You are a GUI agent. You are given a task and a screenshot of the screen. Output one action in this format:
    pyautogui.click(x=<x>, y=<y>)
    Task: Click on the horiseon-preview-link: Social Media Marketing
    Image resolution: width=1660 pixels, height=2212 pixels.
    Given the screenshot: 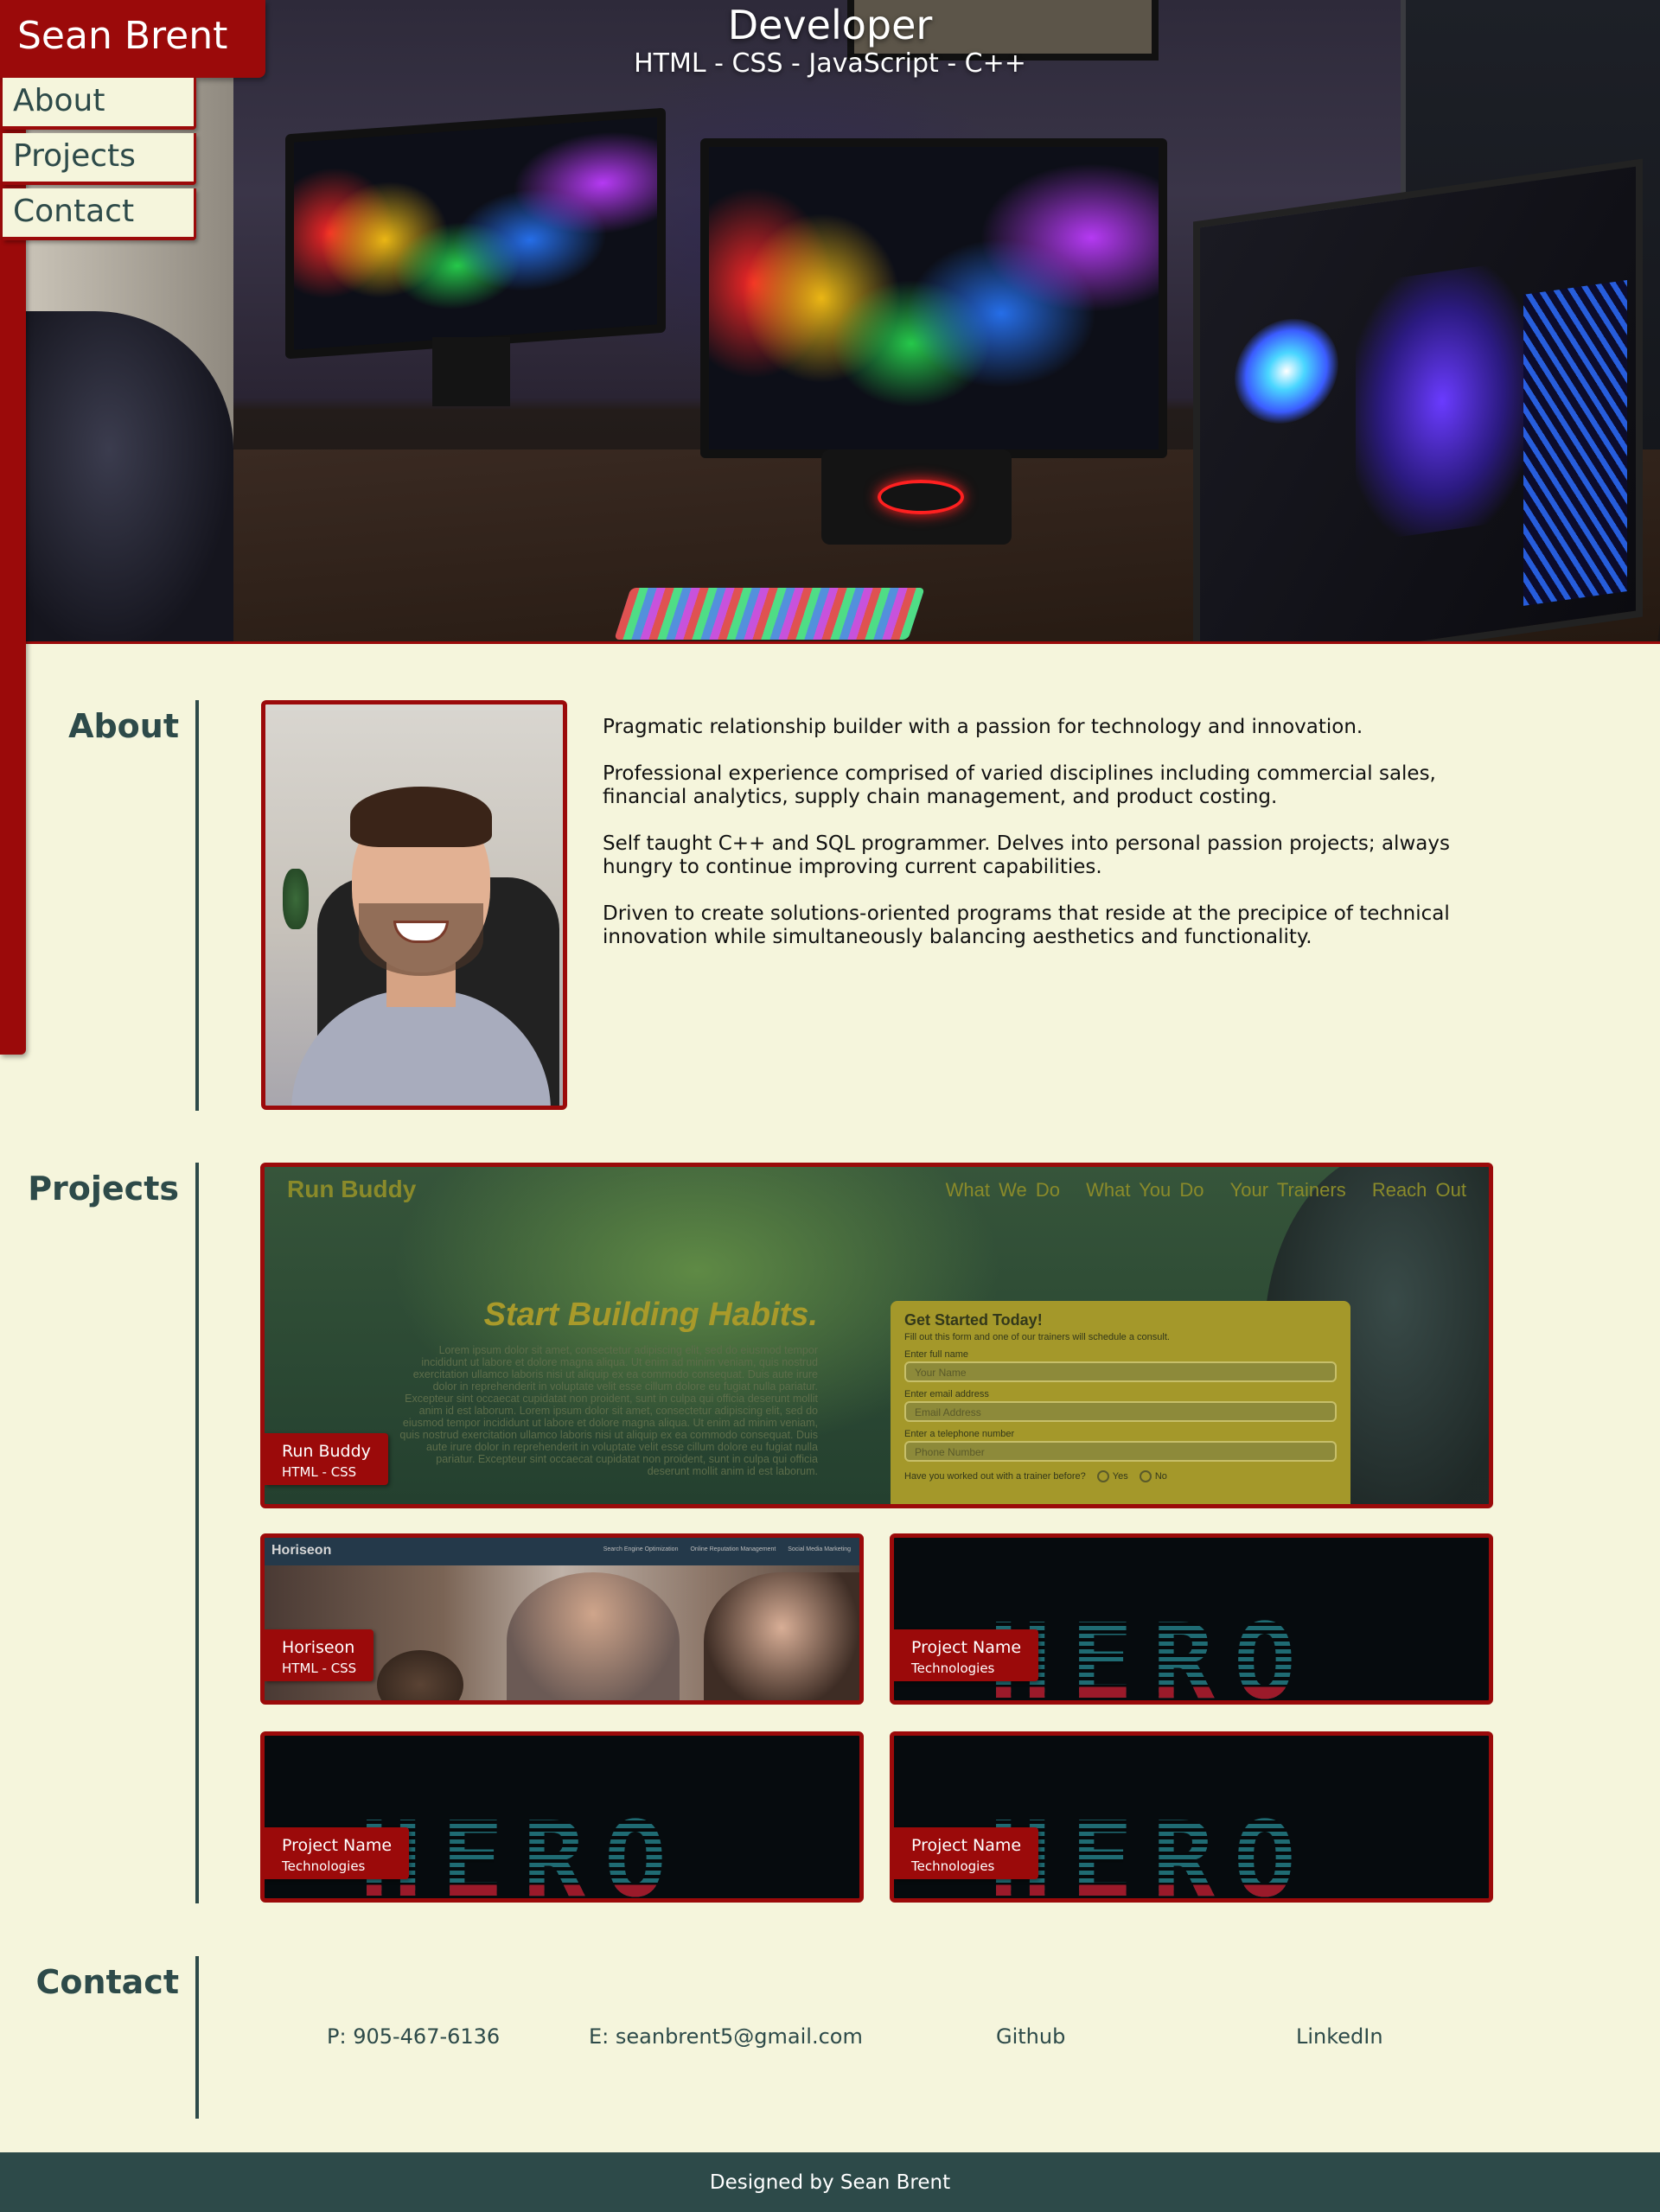 What is the action you would take?
    pyautogui.click(x=819, y=1549)
    